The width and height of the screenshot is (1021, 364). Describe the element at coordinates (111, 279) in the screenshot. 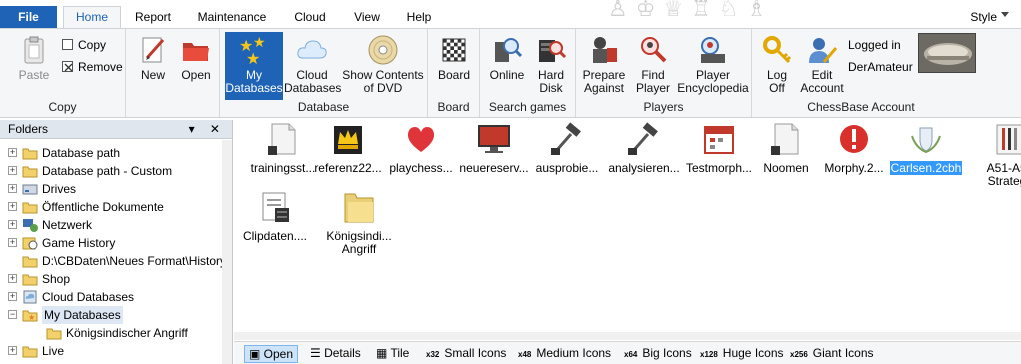

I see `folder-tree-item: + Shop` at that location.